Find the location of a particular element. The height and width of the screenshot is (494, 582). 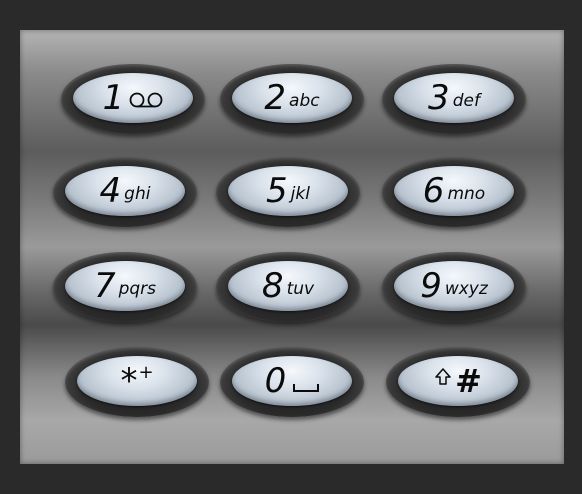

key-hash-cap: # is located at coordinates (458, 381).